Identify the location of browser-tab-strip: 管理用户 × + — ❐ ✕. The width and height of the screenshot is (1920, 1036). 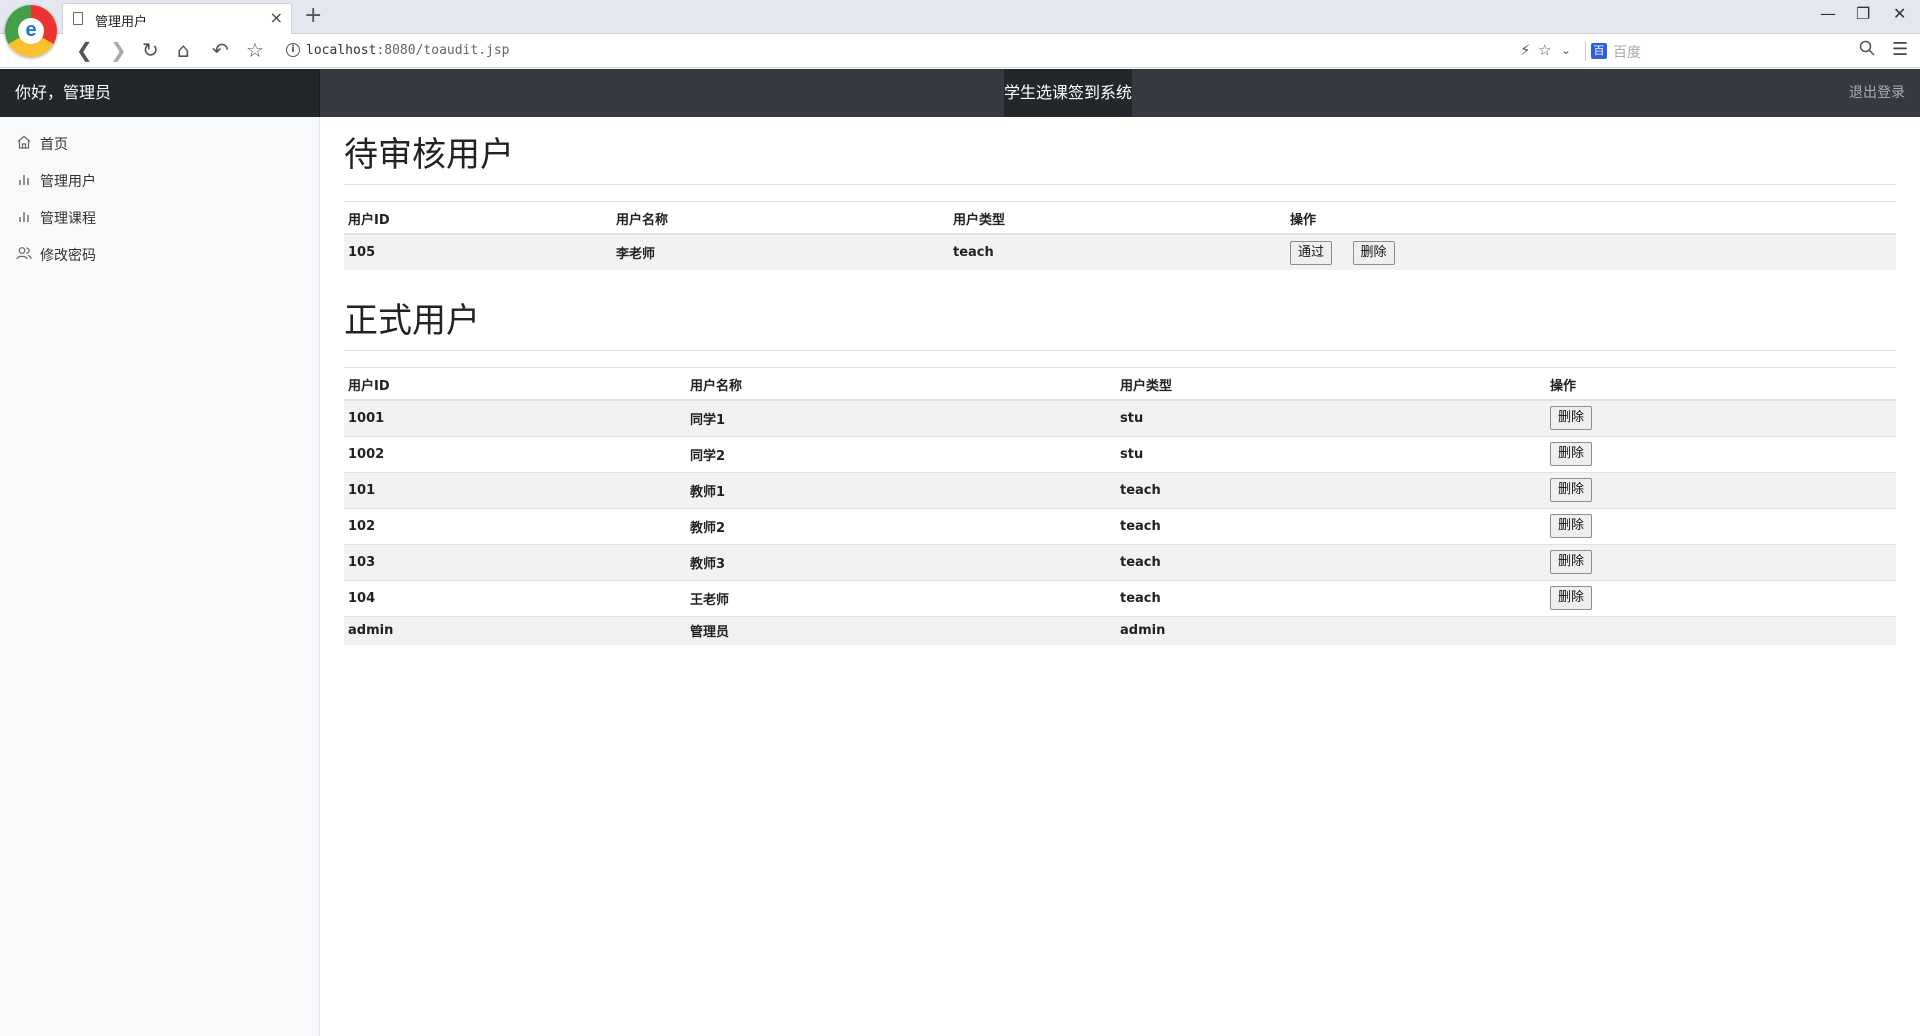
(960, 17).